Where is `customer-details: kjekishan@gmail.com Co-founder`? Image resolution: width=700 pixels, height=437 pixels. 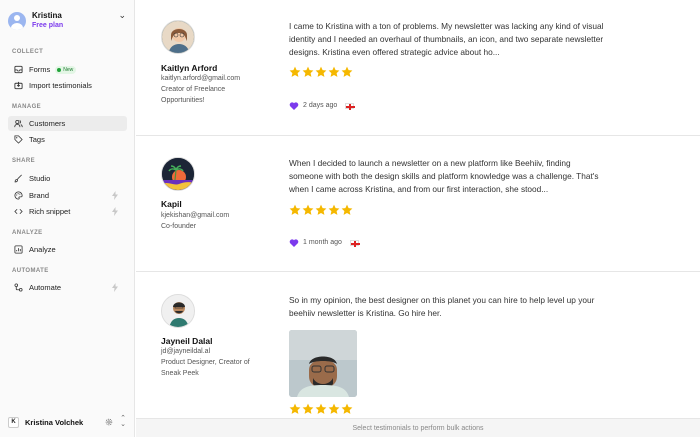
customer-details: kjekishan@gmail.com Co-founder is located at coordinates (211, 221).